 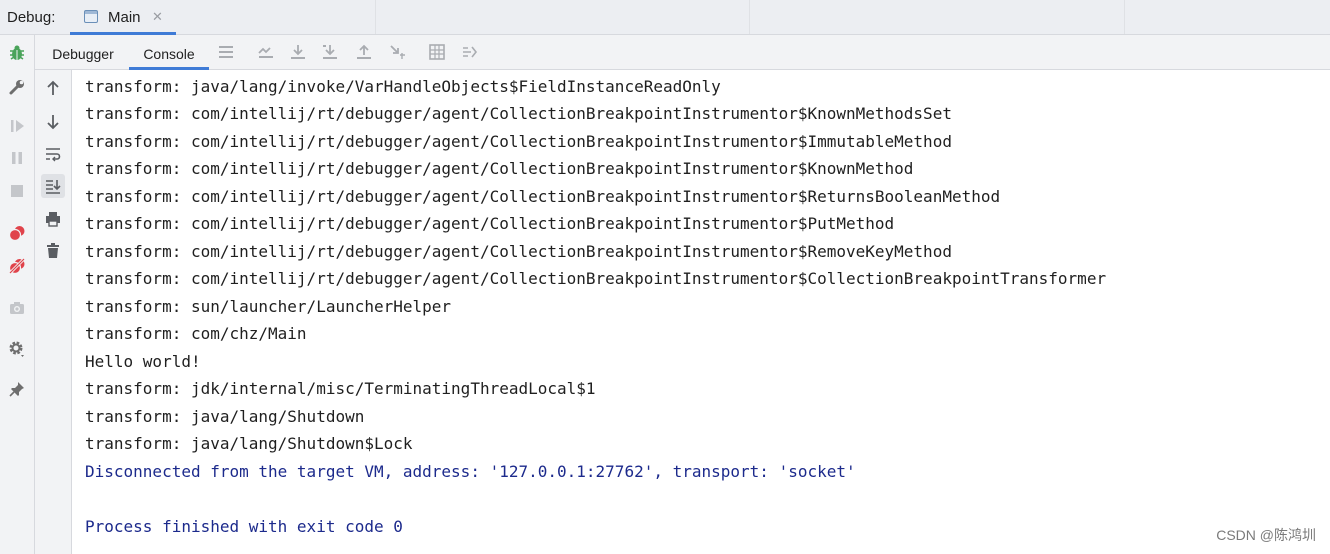 I want to click on tab-main-label: Main, so click(x=124, y=17).